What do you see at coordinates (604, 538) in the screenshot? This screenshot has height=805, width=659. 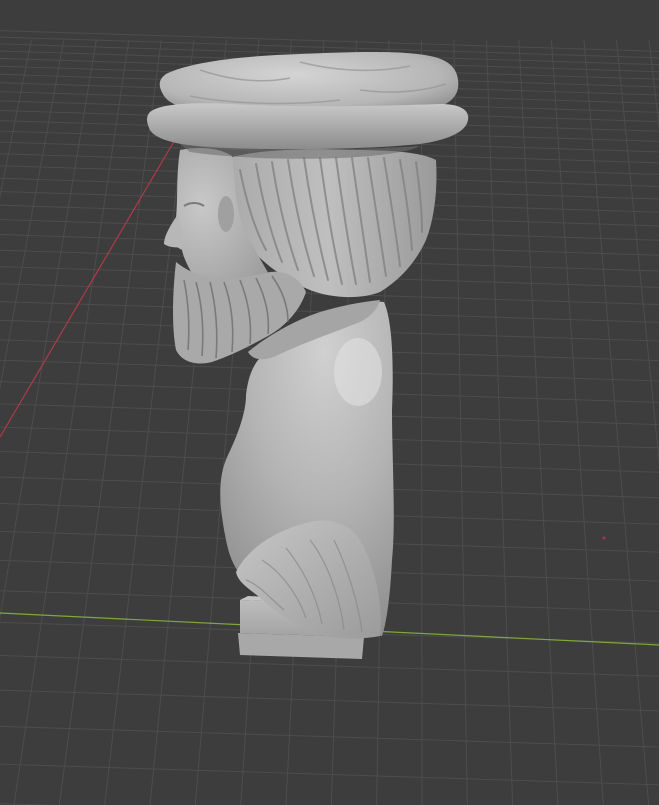 I see `origin-marker` at bounding box center [604, 538].